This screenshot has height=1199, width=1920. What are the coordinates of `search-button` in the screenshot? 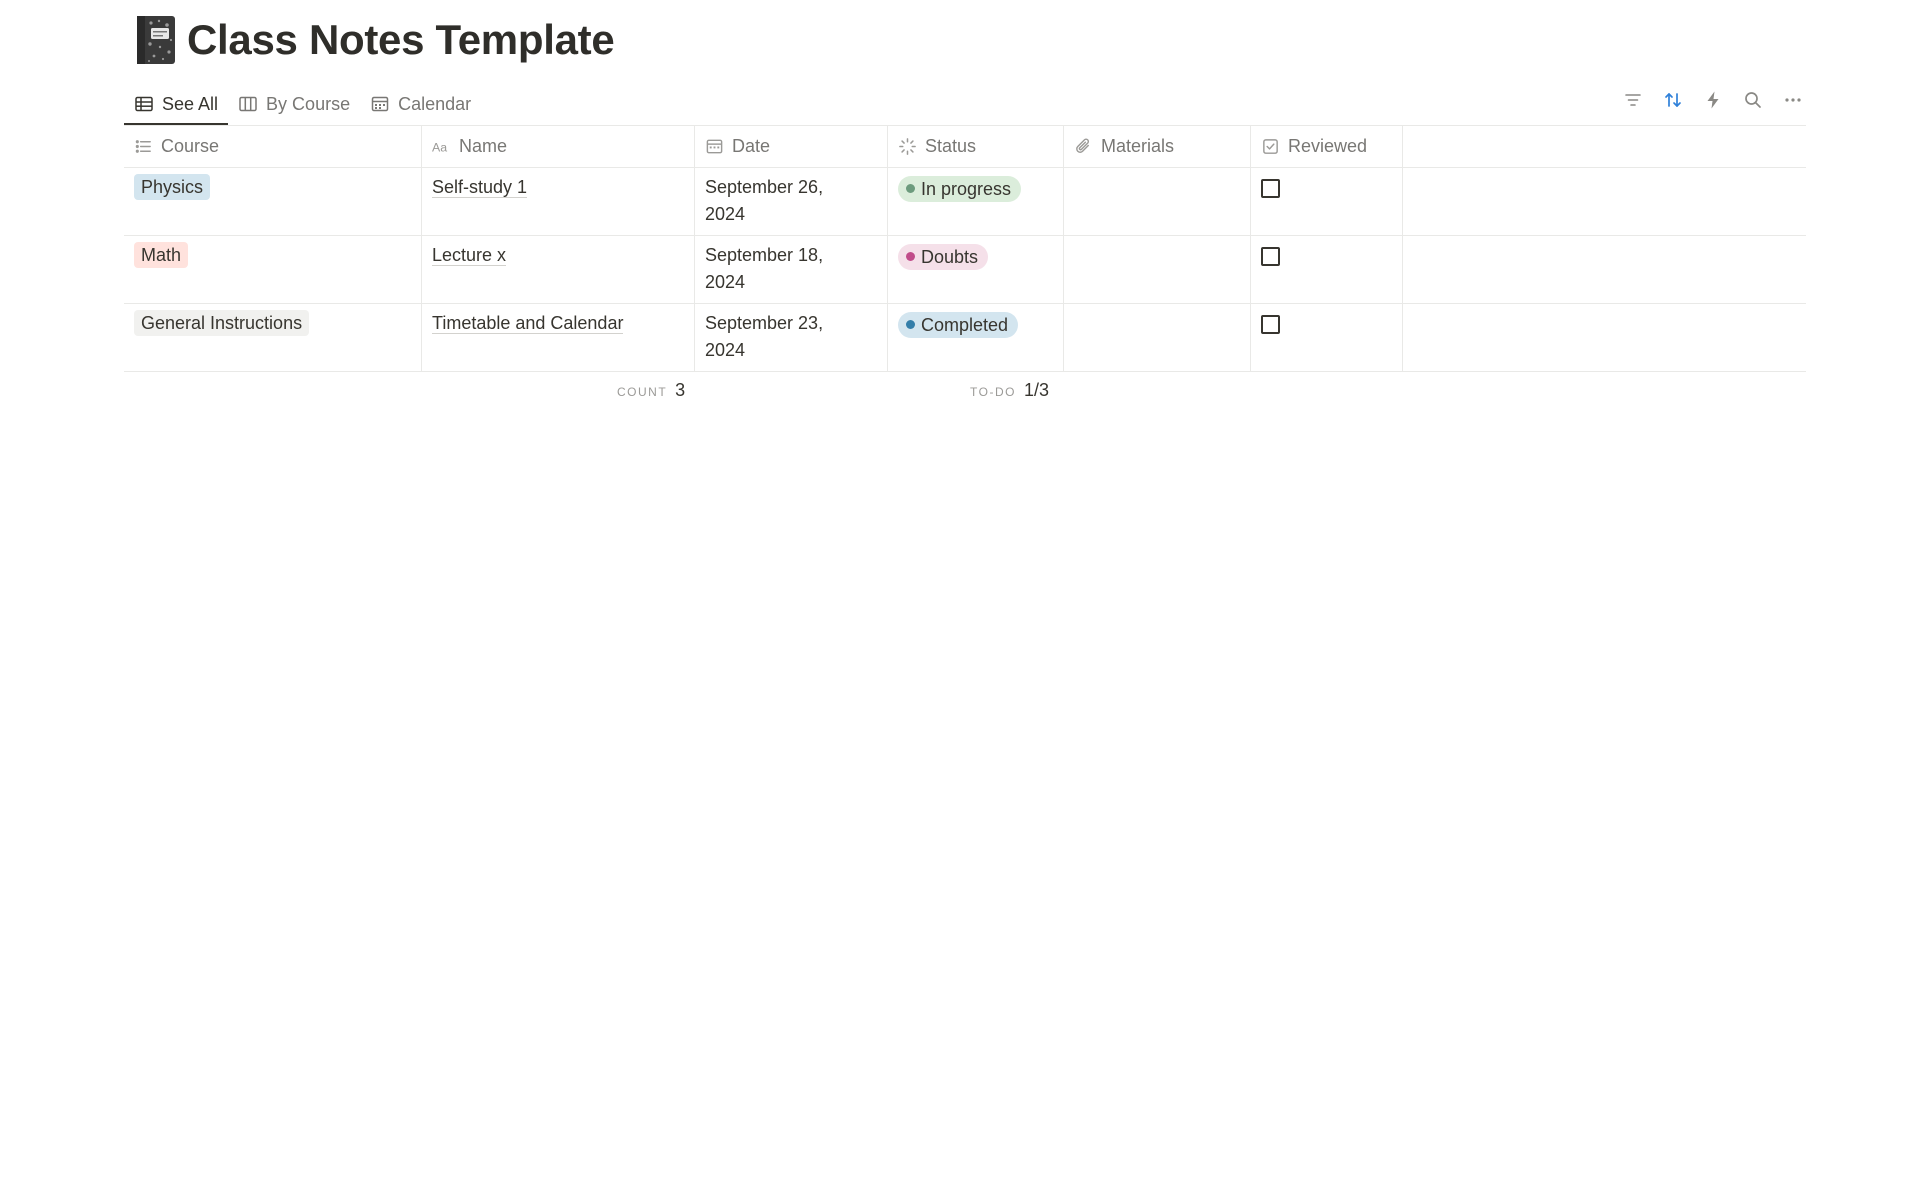 It's located at (1753, 100).